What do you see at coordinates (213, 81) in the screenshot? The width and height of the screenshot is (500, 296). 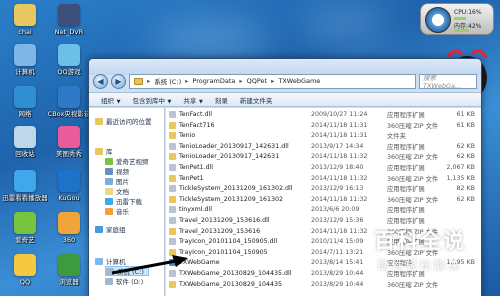 I see `breadcrumb-programdata: ProgramData` at bounding box center [213, 81].